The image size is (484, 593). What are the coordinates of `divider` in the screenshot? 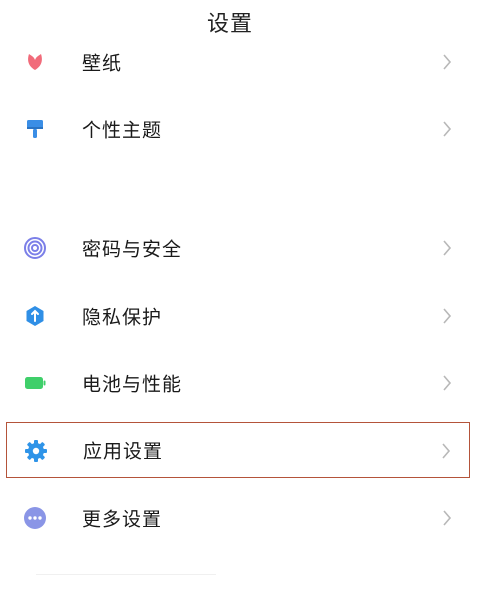 It's located at (126, 574).